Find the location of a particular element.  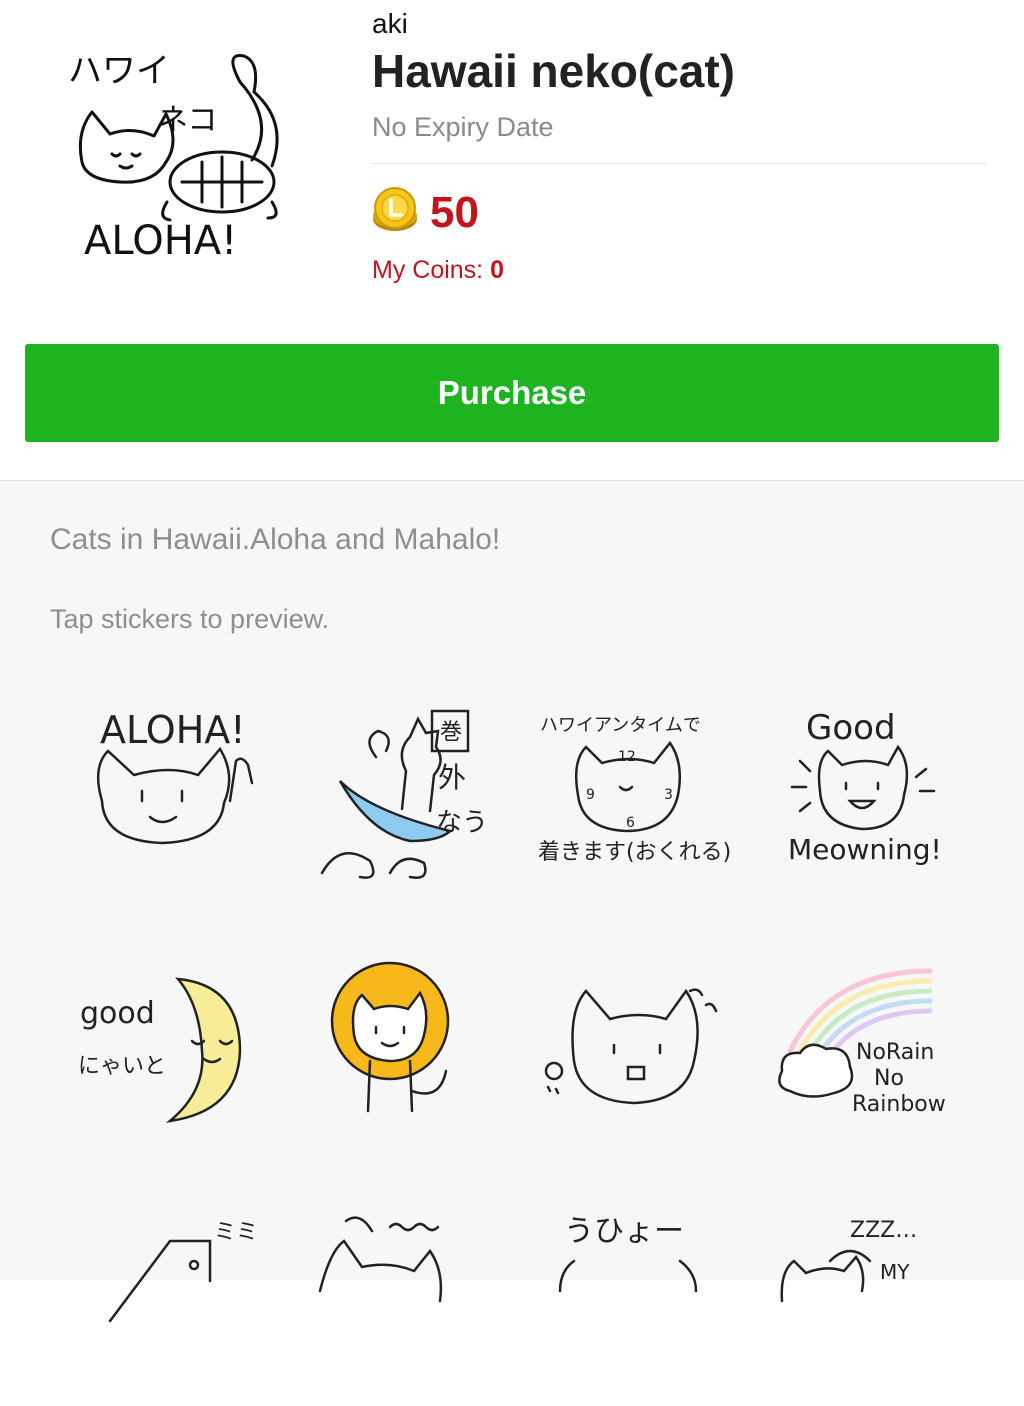

svg-text: 着きます(おくれる) is located at coordinates (634, 852).